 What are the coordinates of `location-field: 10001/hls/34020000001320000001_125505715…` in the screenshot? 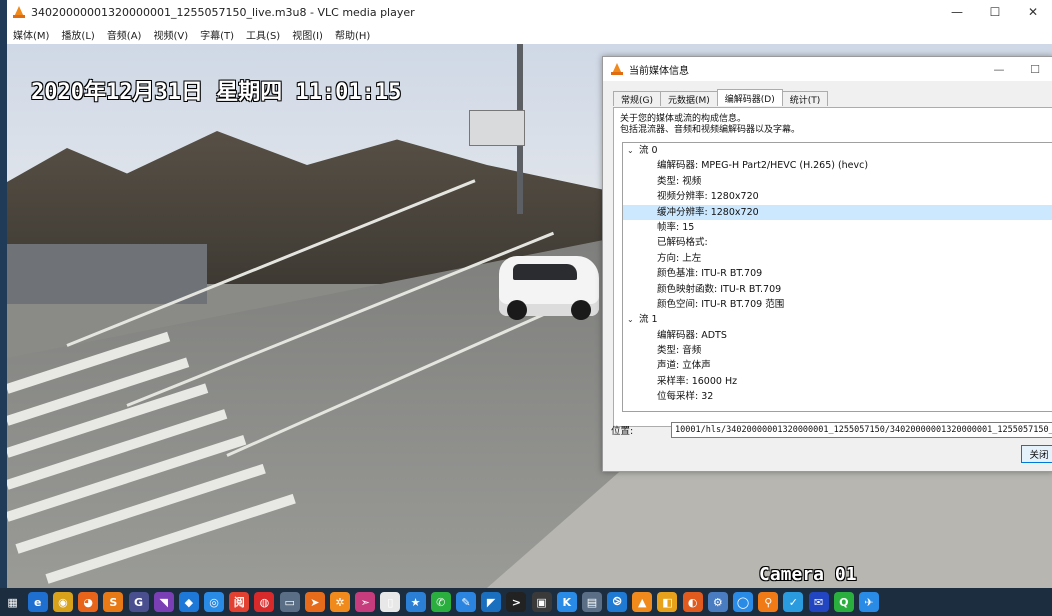 It's located at (861, 430).